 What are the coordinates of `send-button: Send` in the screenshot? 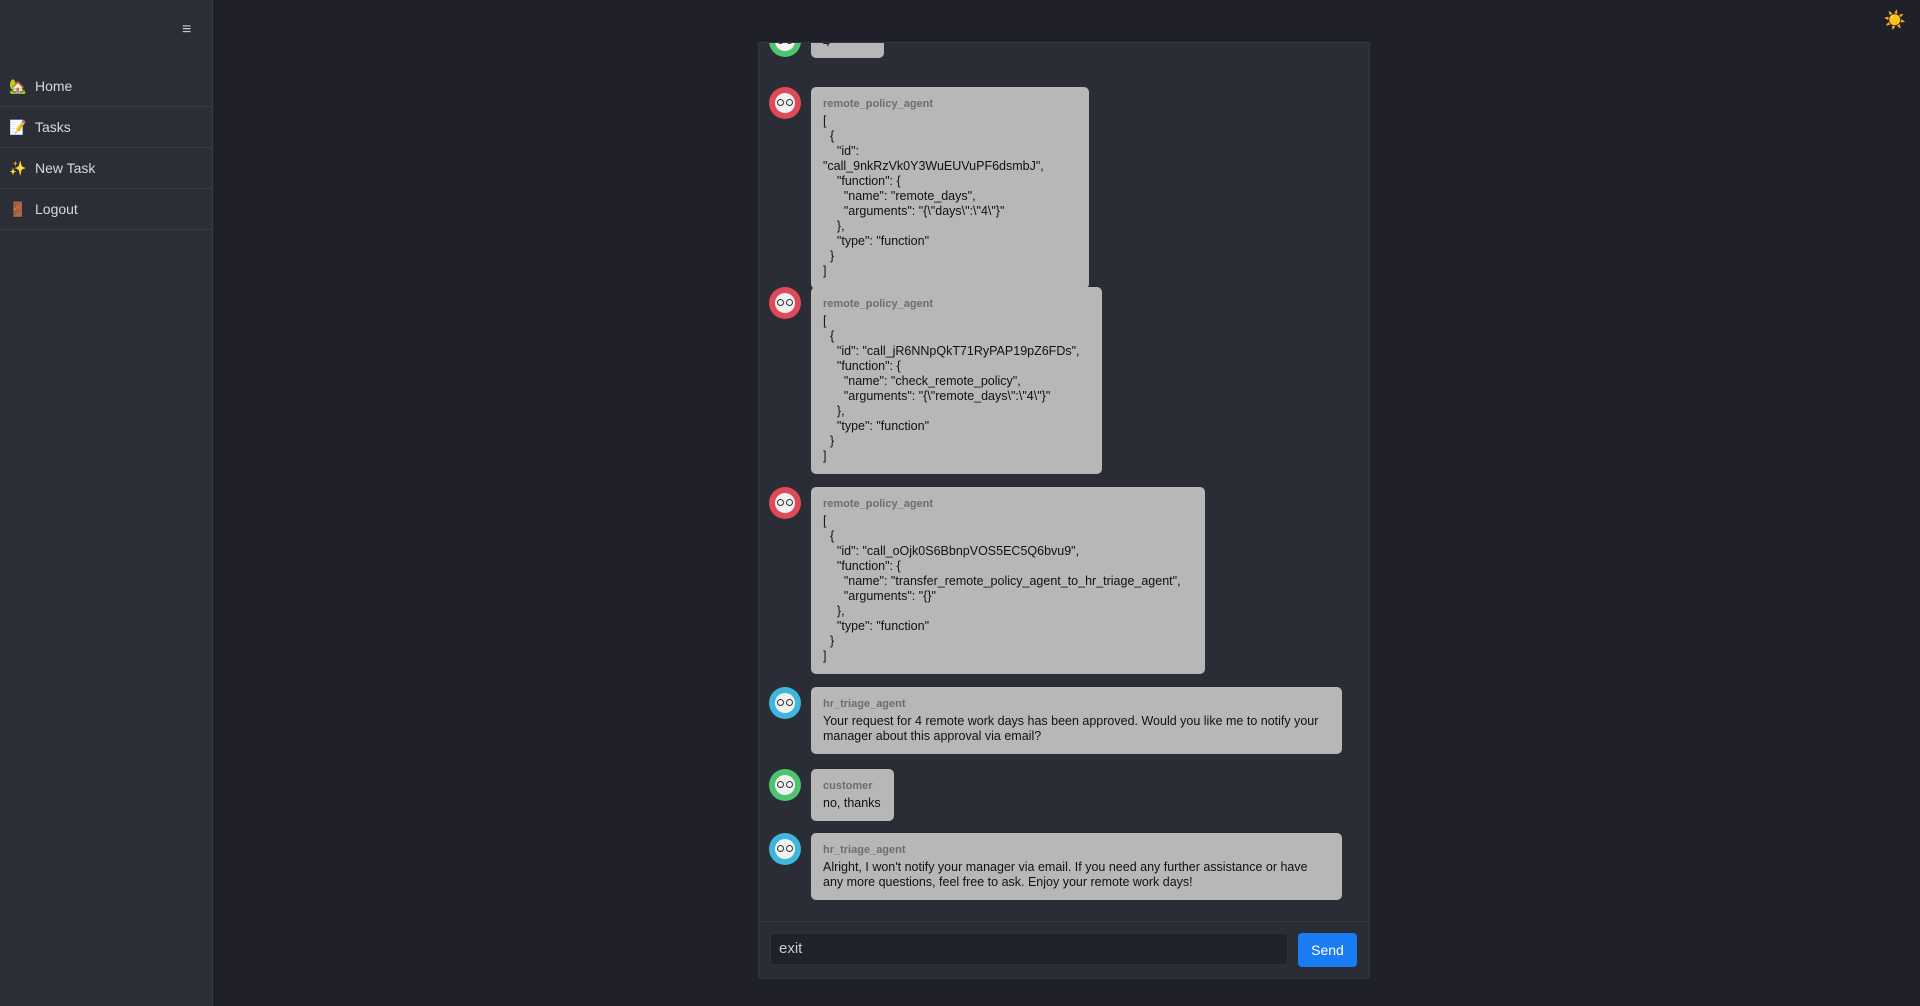 It's located at (1327, 950).